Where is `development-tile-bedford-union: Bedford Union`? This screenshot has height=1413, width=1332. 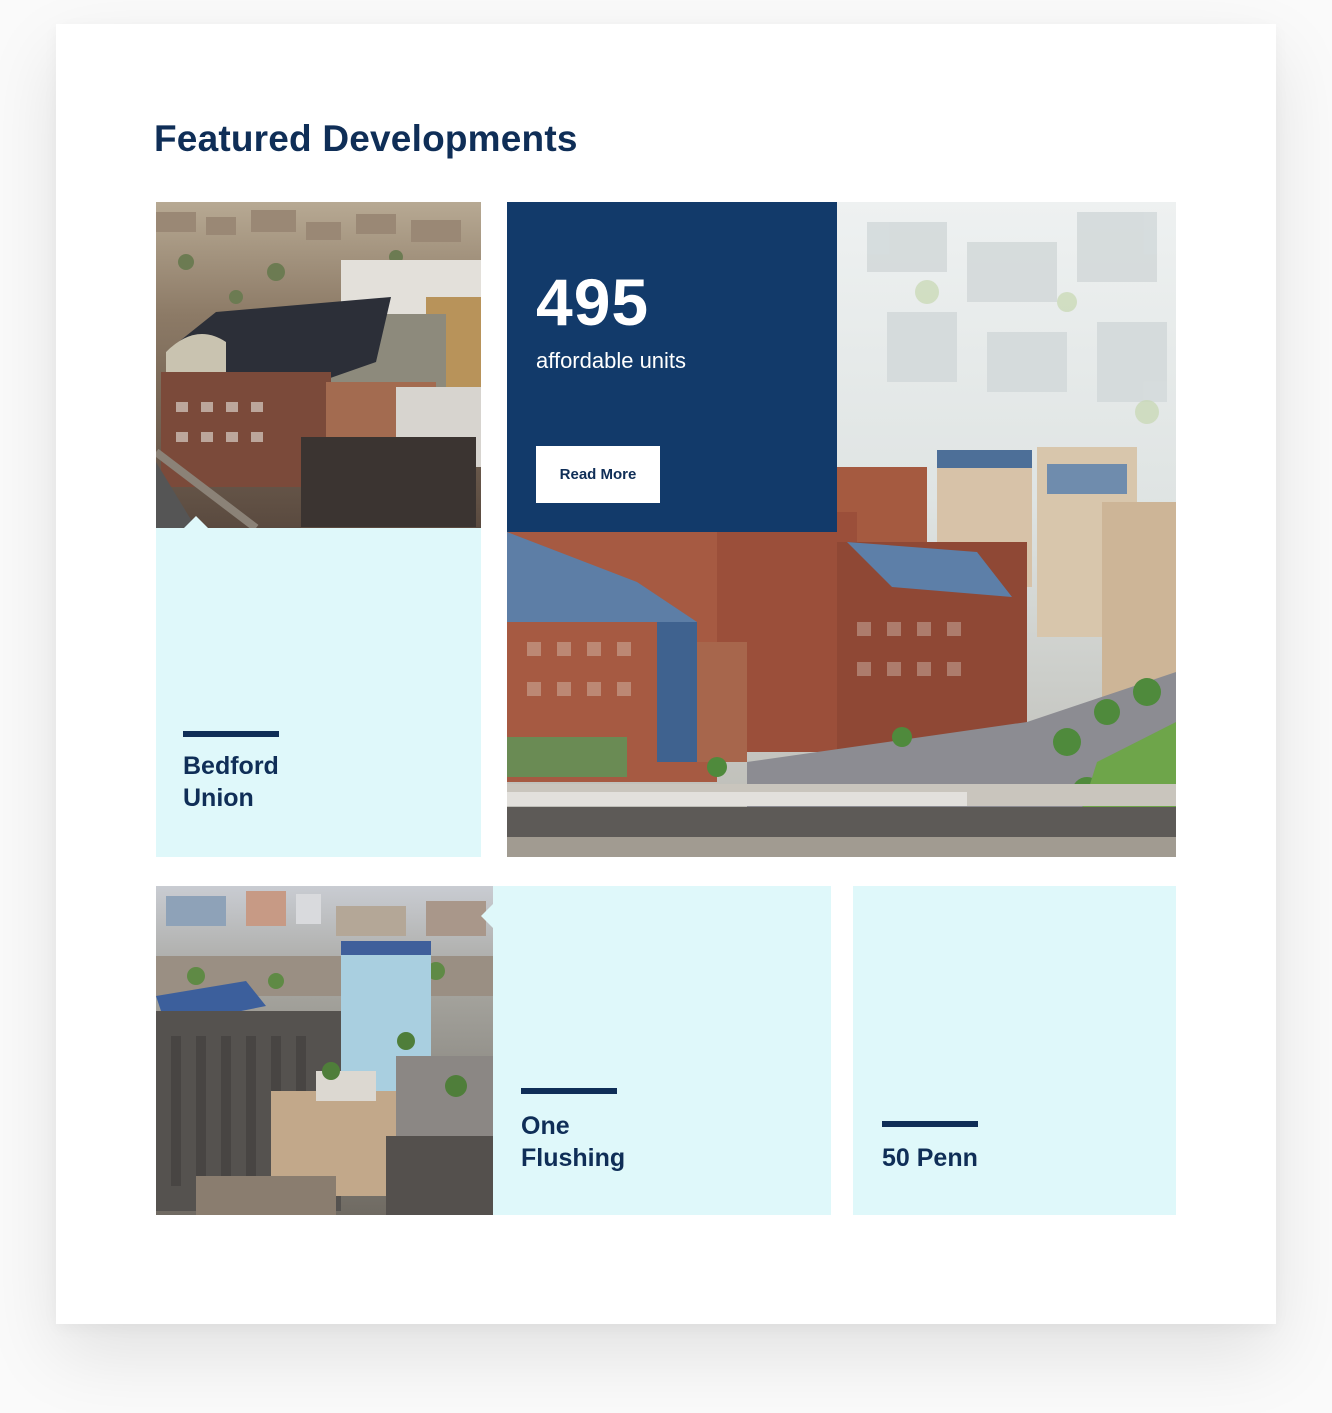
development-tile-bedford-union: Bedford Union is located at coordinates (318, 529).